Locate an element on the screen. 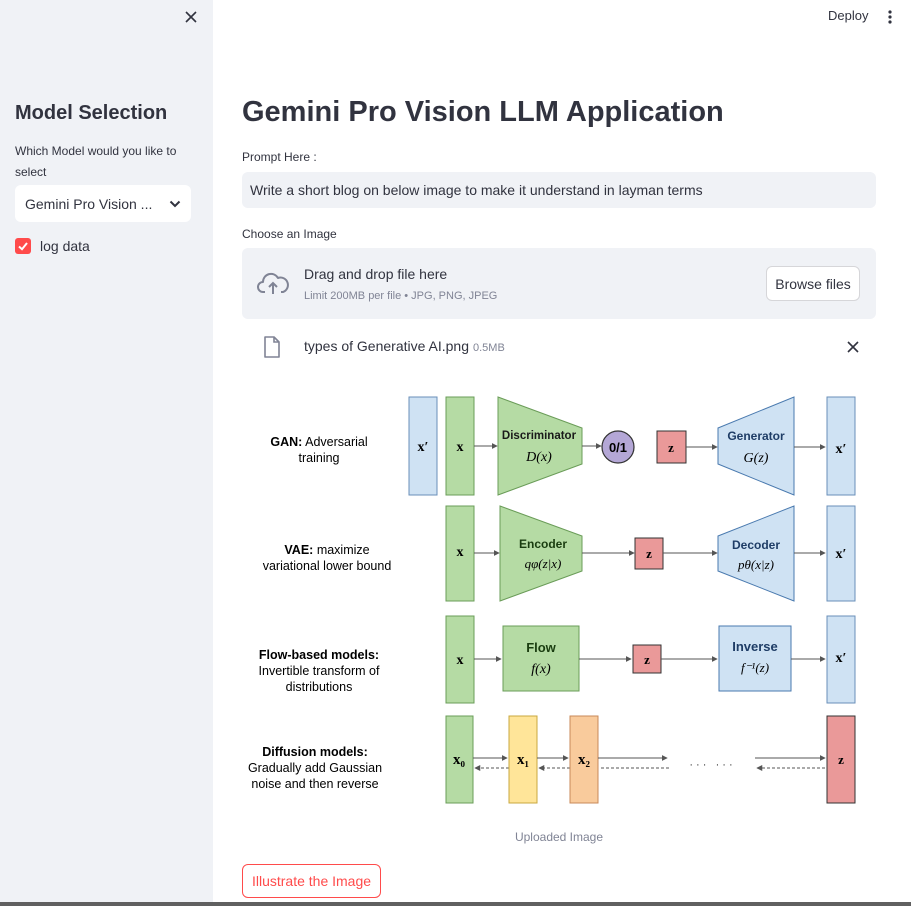 The height and width of the screenshot is (906, 911). vae-xprime: x′ is located at coordinates (841, 554).